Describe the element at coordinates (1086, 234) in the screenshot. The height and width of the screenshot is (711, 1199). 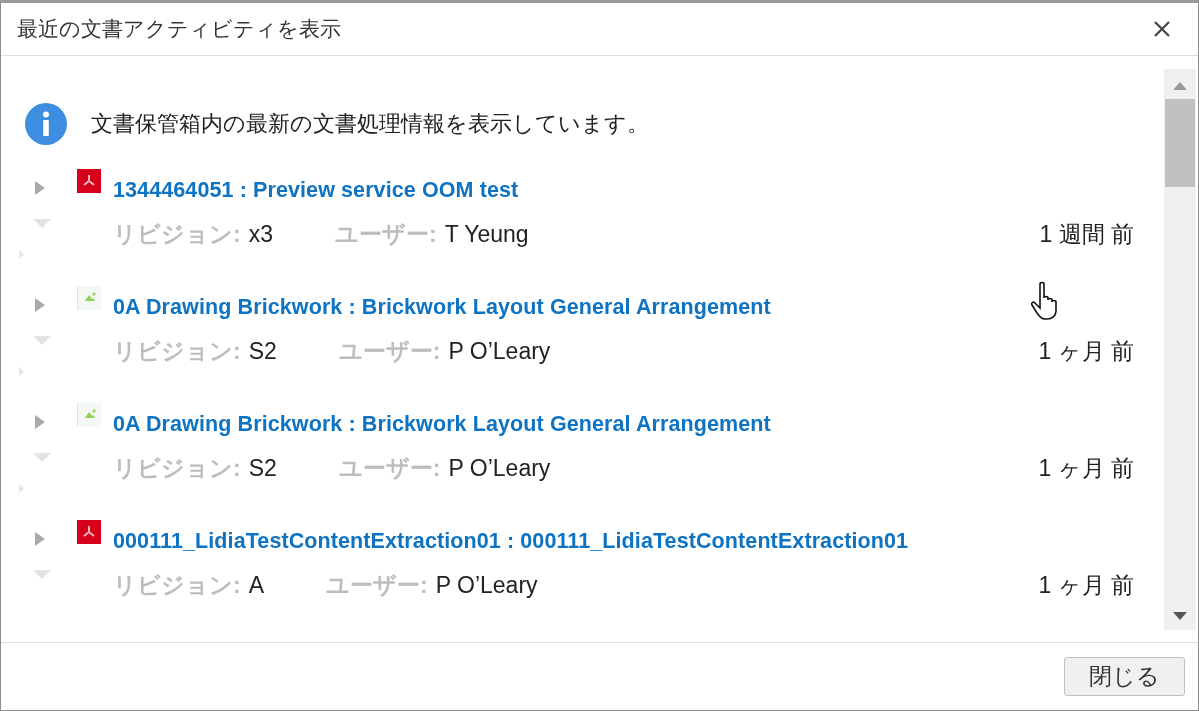
I see `time-ago: 1 週間 前` at that location.